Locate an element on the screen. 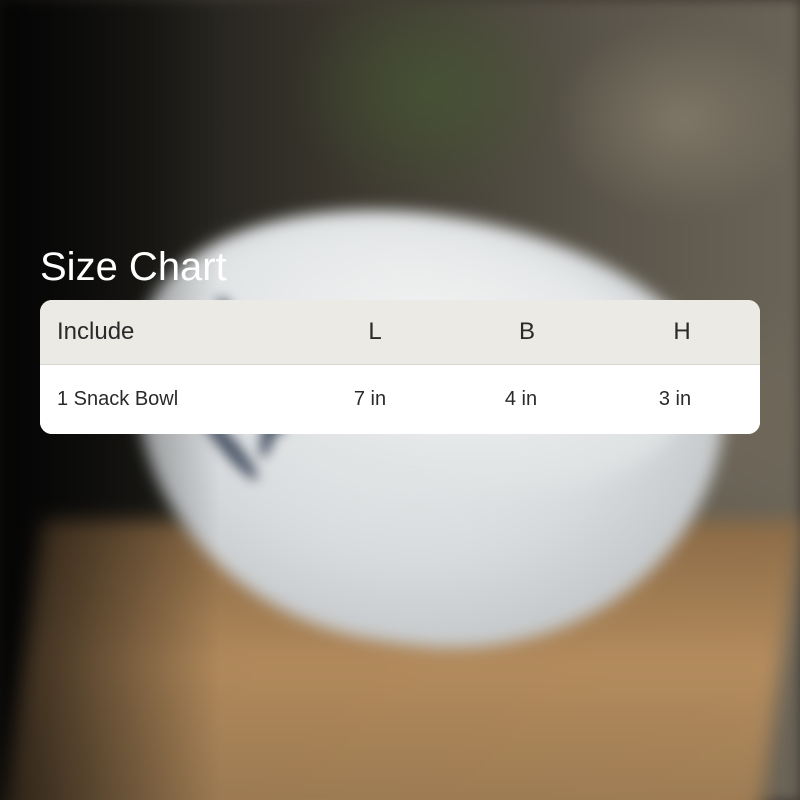 The height and width of the screenshot is (800, 800). header-length: L is located at coordinates (375, 331).